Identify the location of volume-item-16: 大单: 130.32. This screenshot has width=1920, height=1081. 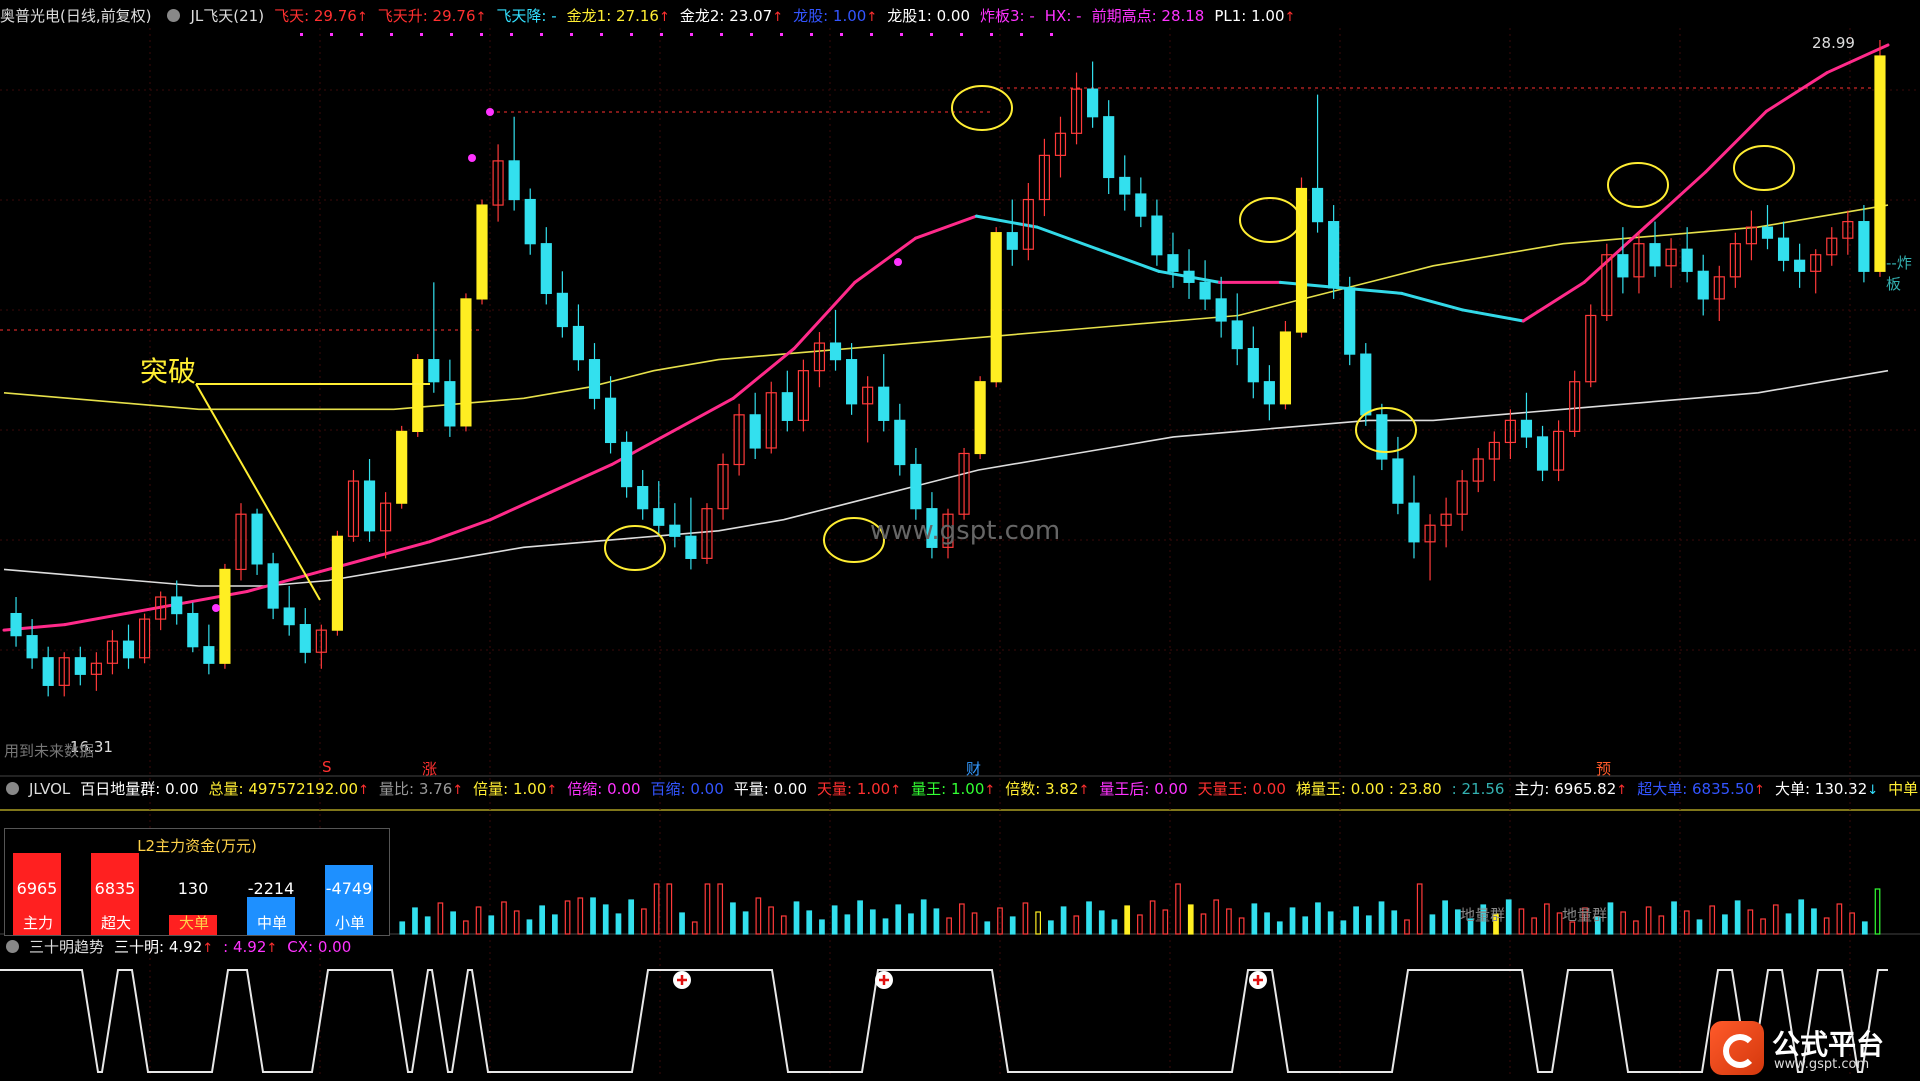
(1821, 789).